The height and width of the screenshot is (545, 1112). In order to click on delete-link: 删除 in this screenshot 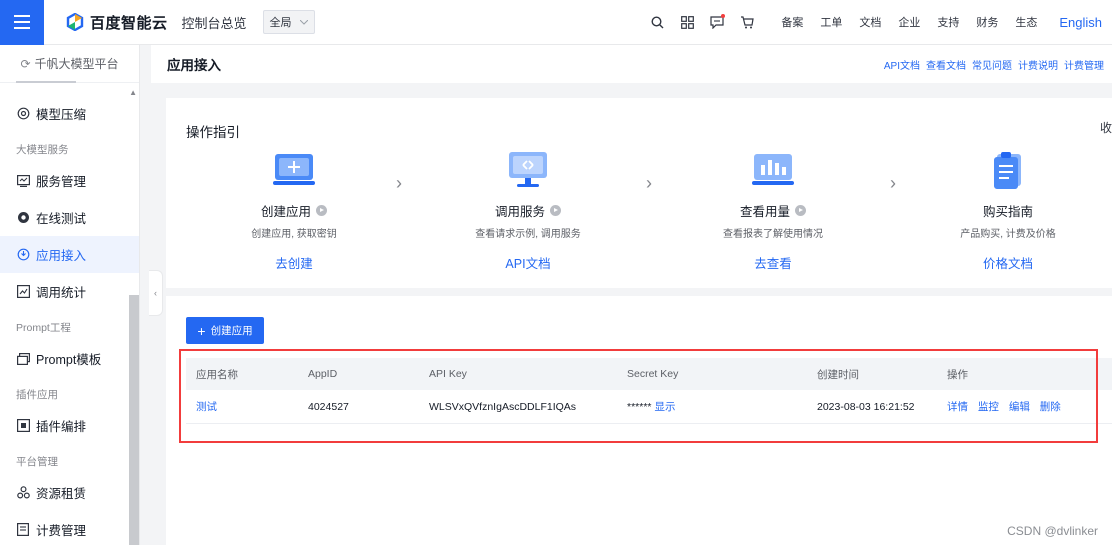, I will do `click(1050, 407)`.